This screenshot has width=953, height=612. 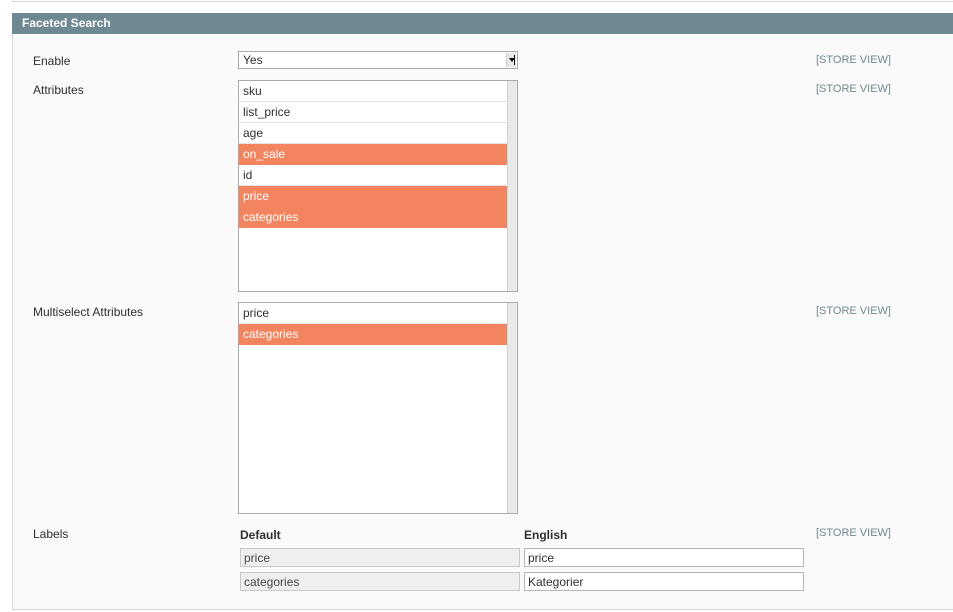 What do you see at coordinates (373, 112) in the screenshot?
I see `attributes-option-list-price: list_price` at bounding box center [373, 112].